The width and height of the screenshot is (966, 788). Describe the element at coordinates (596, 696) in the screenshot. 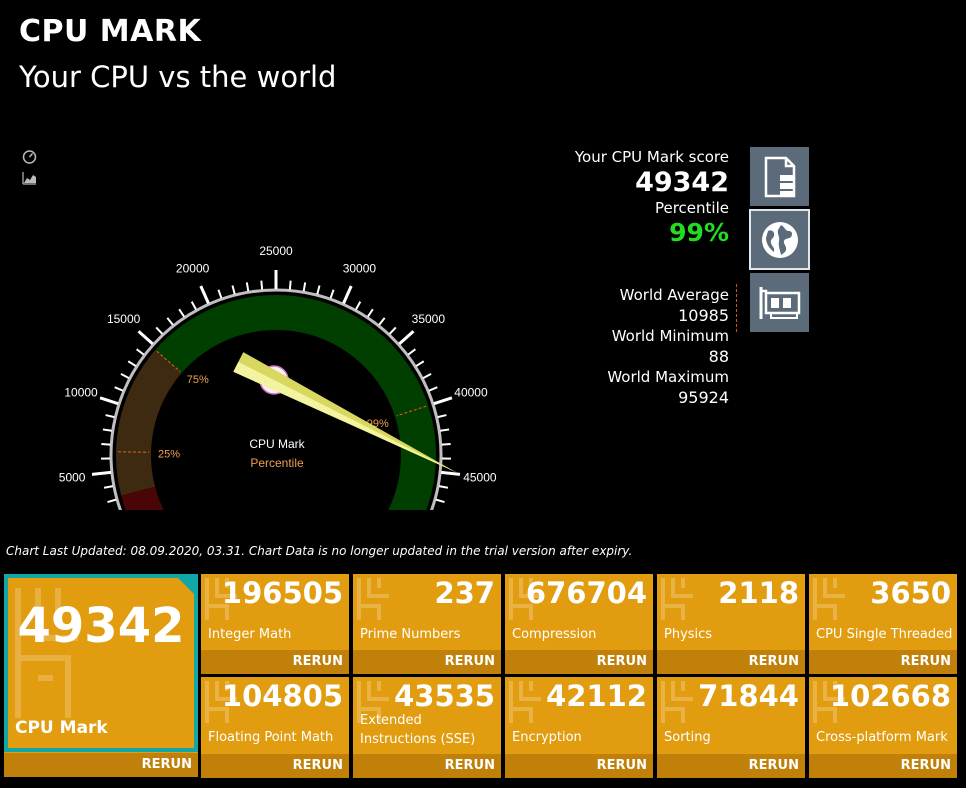

I see `benchmark-value: 42112` at that location.